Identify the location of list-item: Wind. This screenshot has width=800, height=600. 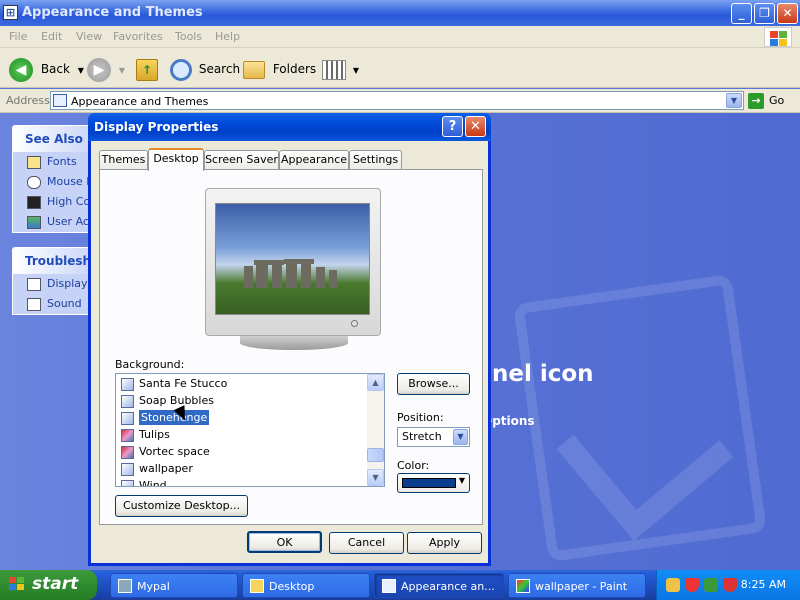
(144, 481).